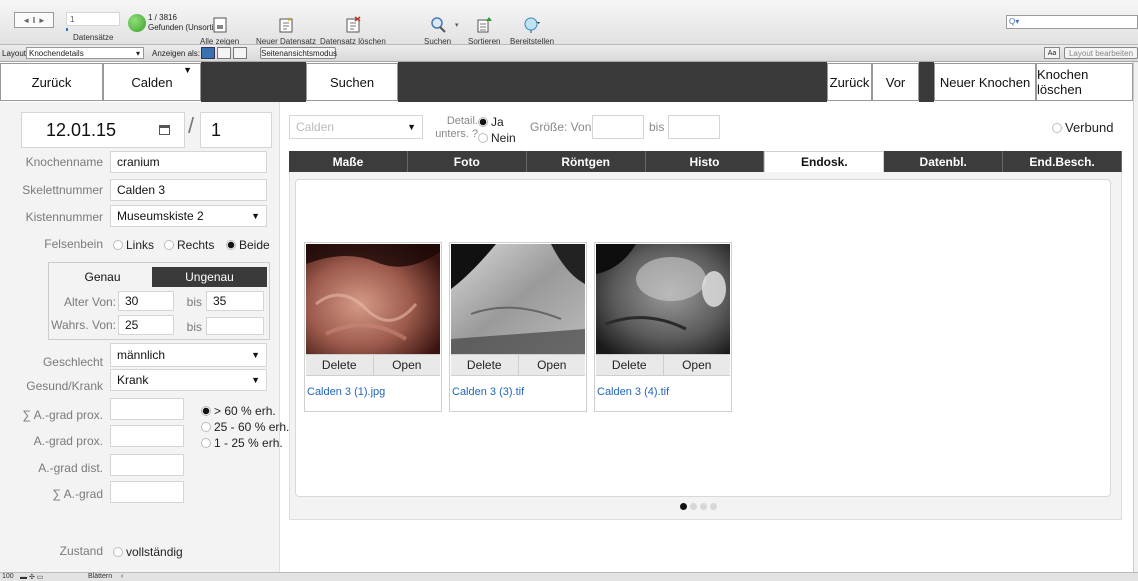 This screenshot has height=581, width=1138. I want to click on geschlecht-dropdown-icon: ▼, so click(255, 355).